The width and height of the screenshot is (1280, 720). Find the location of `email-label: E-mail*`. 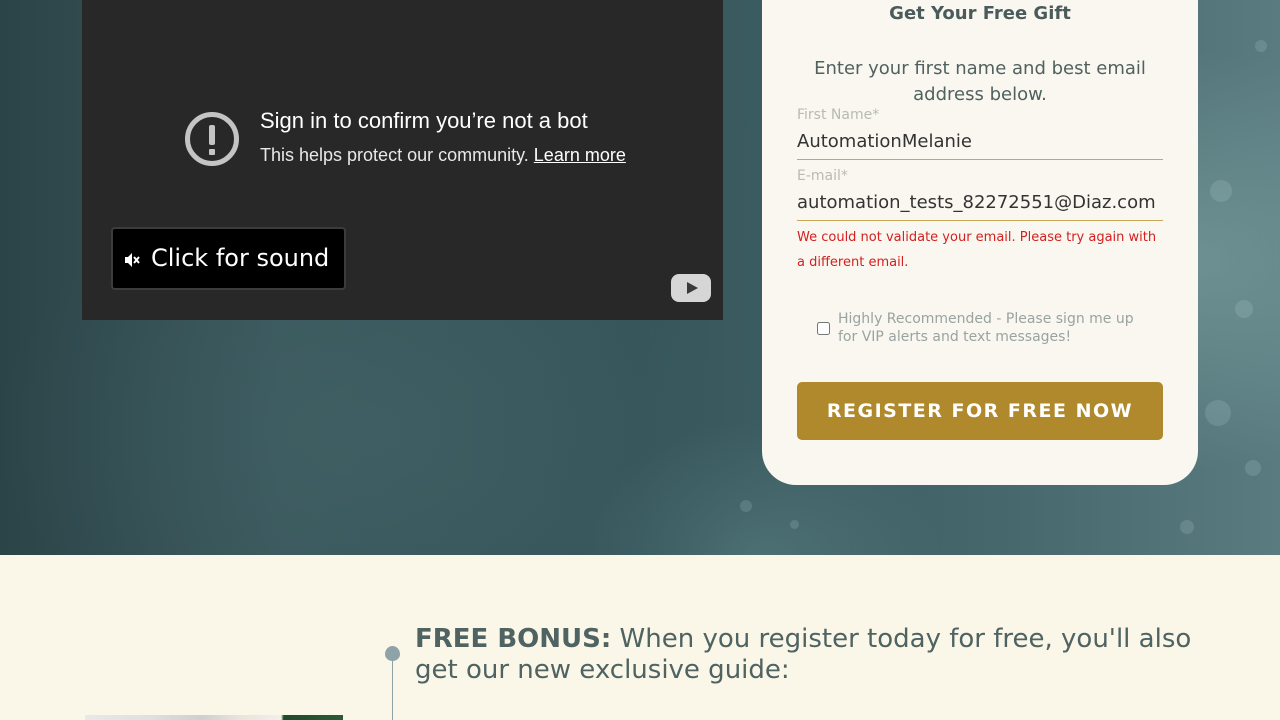

email-label: E-mail* is located at coordinates (822, 176).